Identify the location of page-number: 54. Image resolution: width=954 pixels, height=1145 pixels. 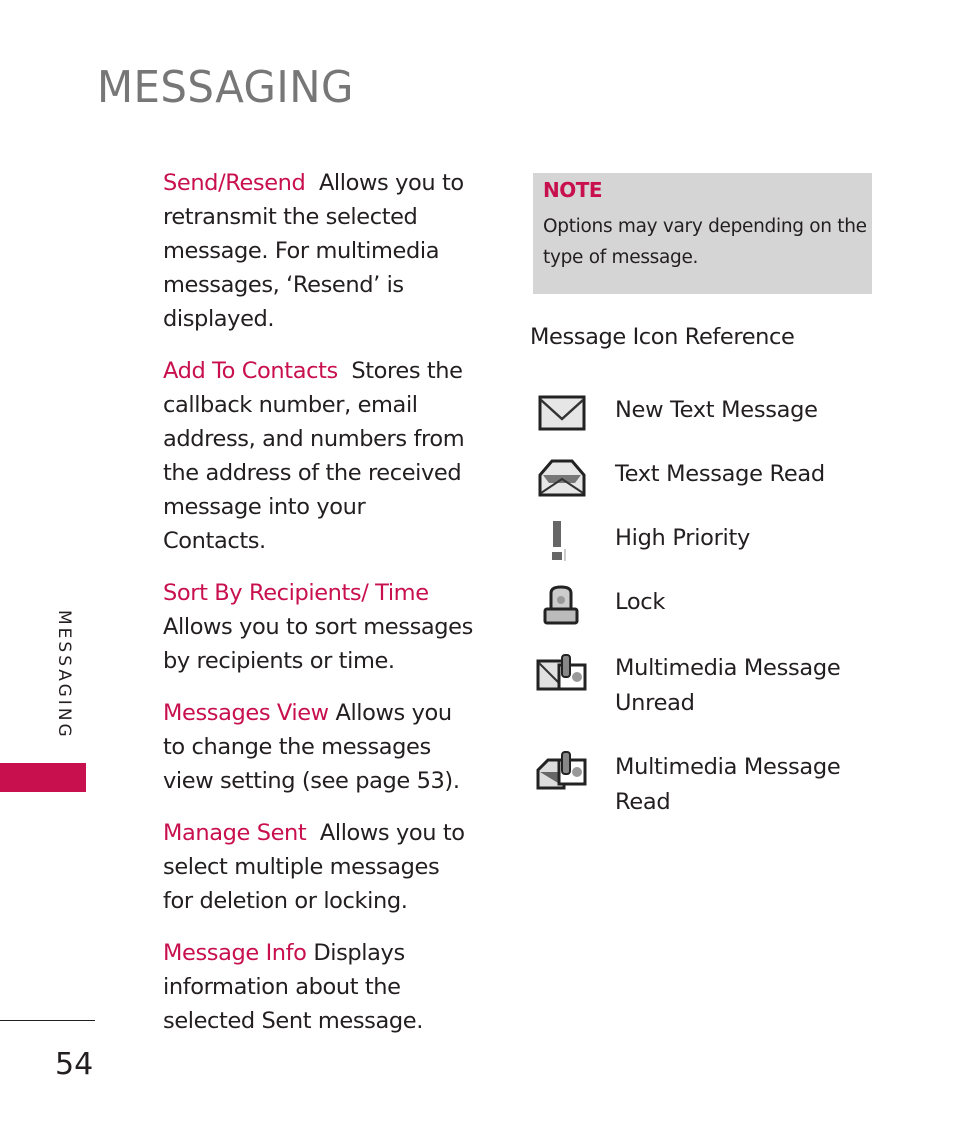
(74, 1064).